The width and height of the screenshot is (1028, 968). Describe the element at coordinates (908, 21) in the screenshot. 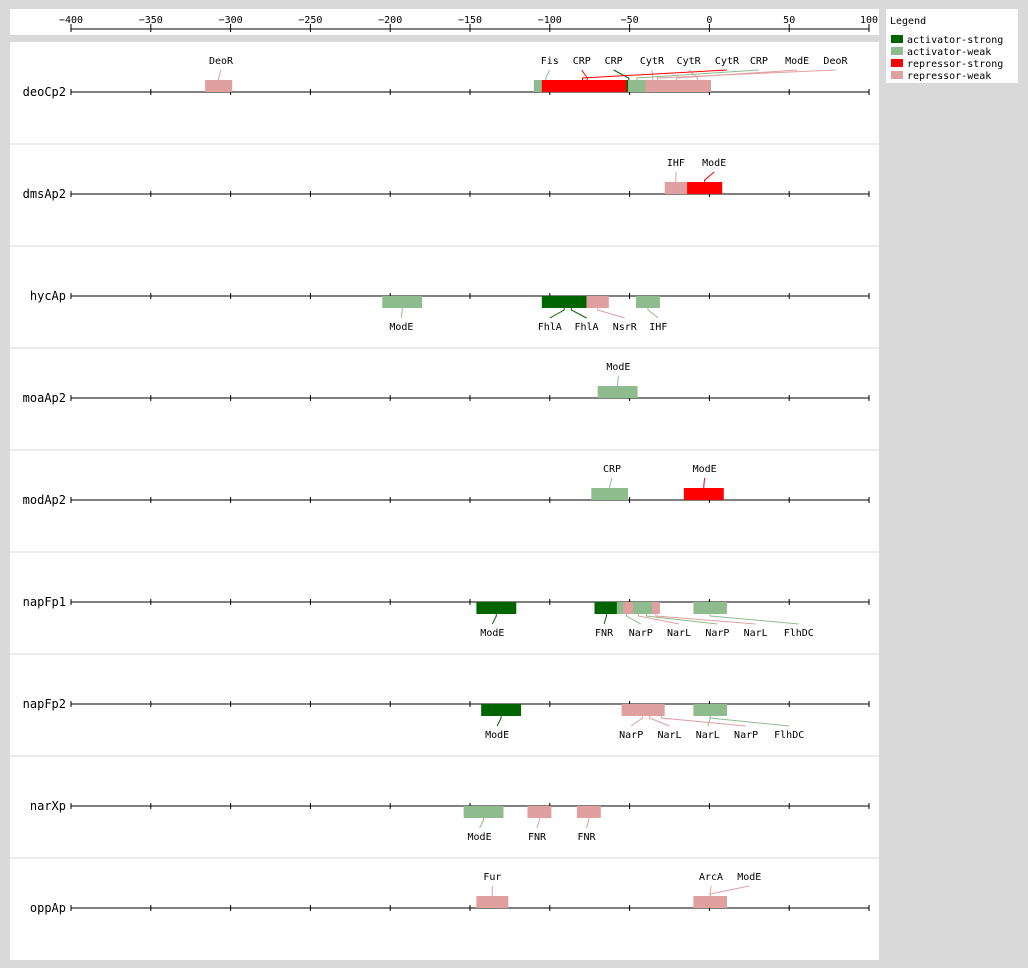

I see `legend-title: Legend` at that location.